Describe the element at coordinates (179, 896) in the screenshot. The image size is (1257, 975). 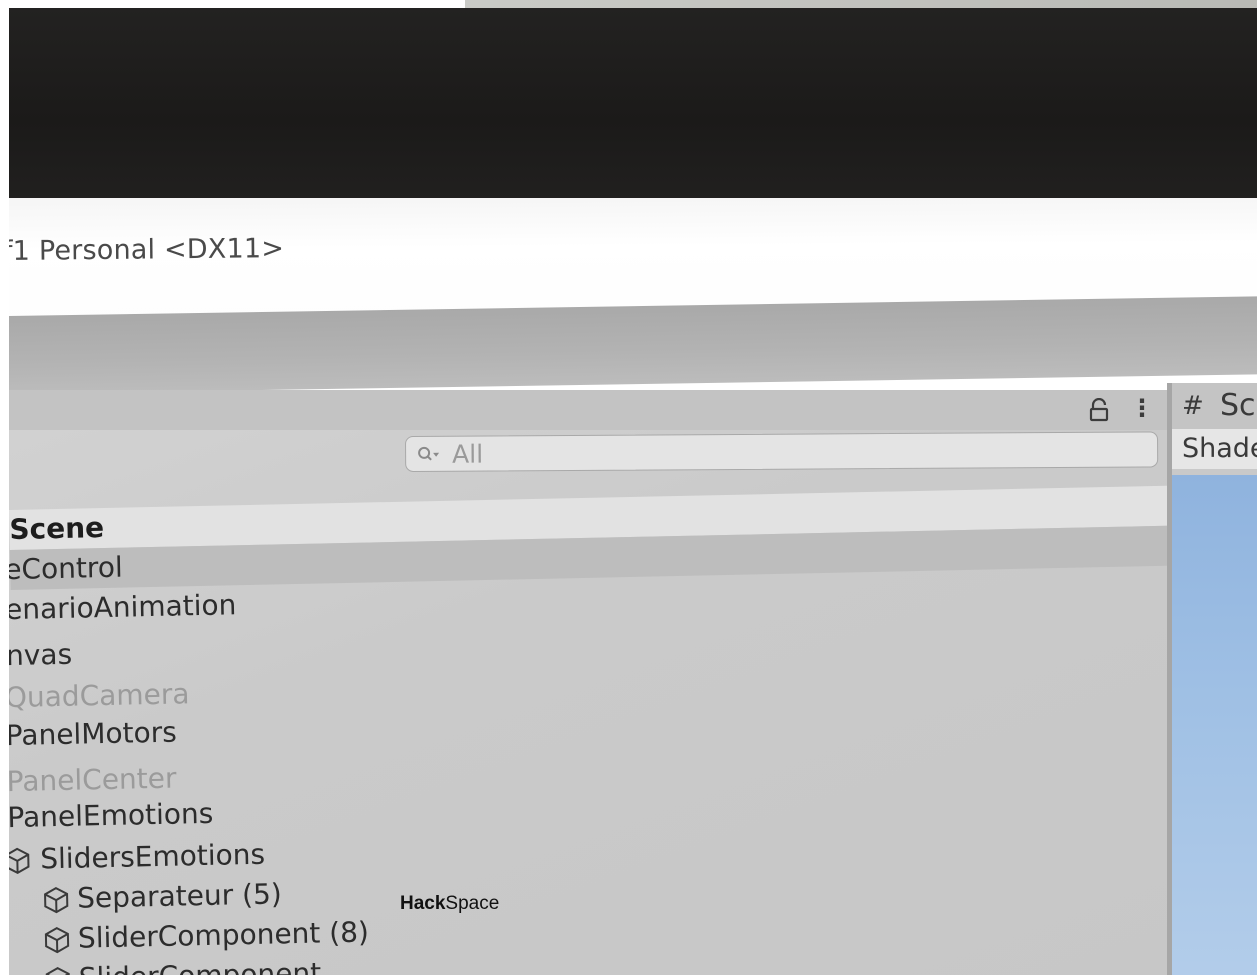
I see `tree-item-label: Separateur (5)` at that location.